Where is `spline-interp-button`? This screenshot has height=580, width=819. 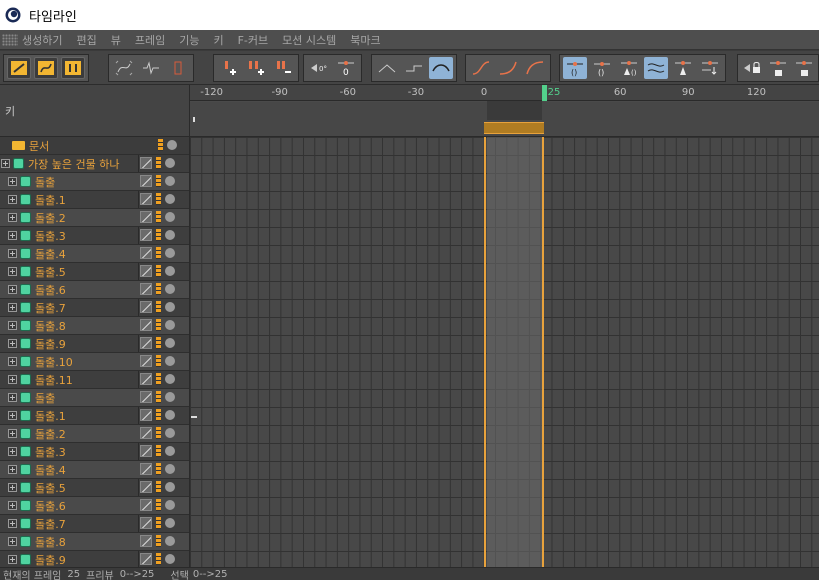
spline-interp-button is located at coordinates (441, 68).